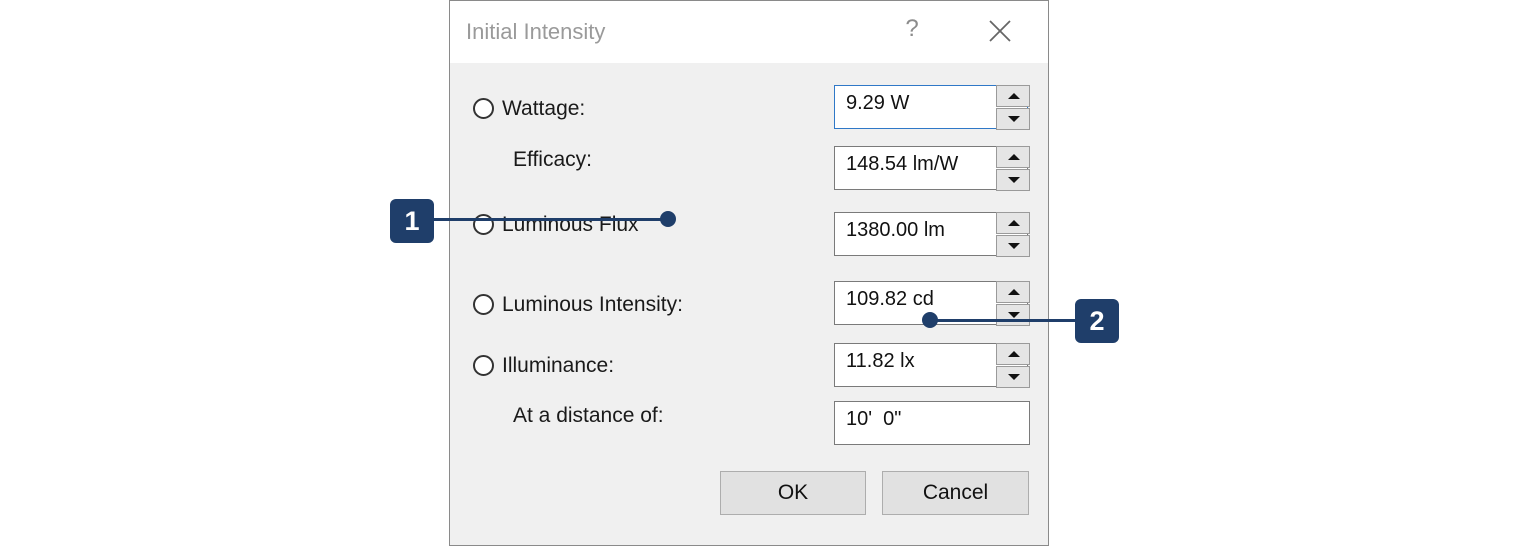 This screenshot has height=548, width=1520. What do you see at coordinates (588, 415) in the screenshot?
I see `distance-label: At a distance of:` at bounding box center [588, 415].